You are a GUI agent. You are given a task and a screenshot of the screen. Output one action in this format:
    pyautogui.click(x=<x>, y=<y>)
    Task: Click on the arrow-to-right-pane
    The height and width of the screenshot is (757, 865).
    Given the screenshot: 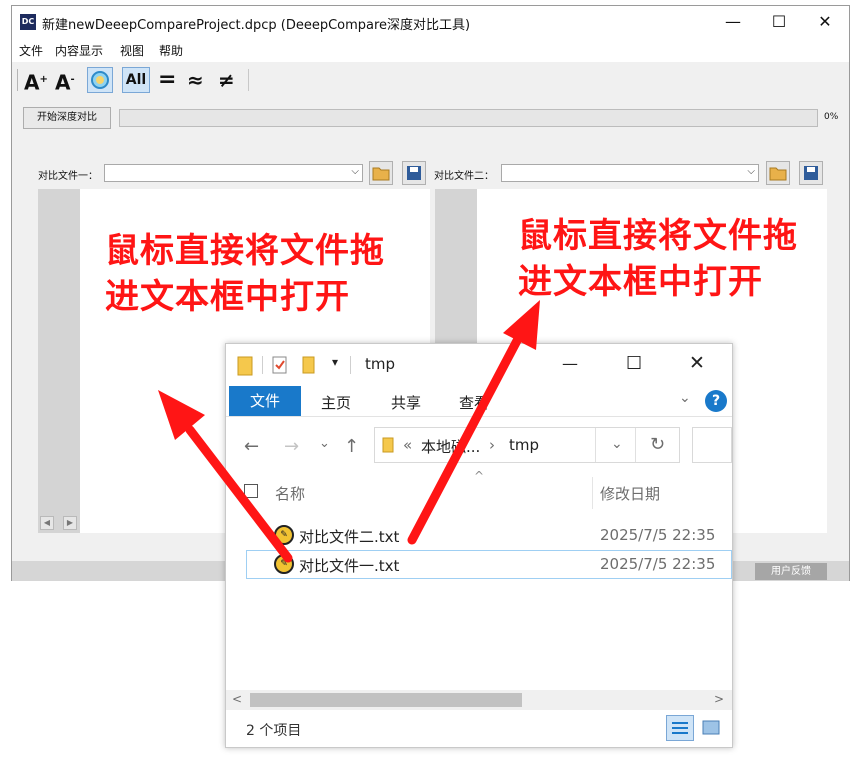 What is the action you would take?
    pyautogui.click(x=466, y=437)
    